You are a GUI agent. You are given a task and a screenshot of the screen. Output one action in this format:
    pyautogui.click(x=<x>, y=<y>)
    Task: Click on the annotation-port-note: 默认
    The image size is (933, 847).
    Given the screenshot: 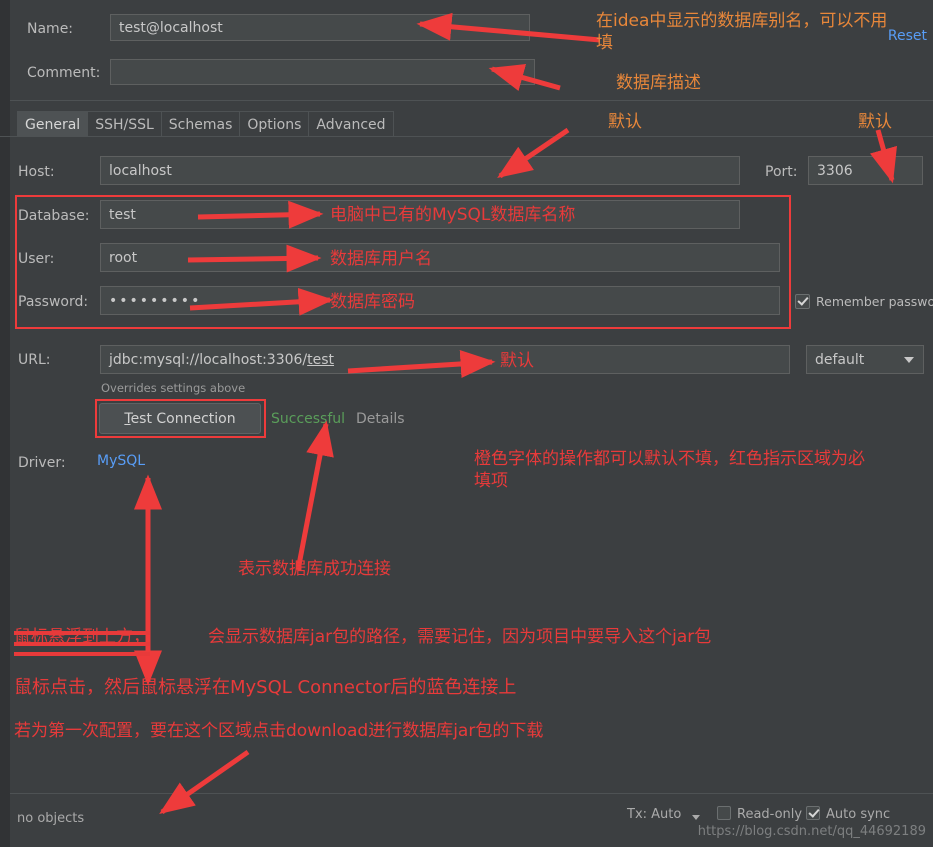 What is the action you would take?
    pyautogui.click(x=875, y=122)
    